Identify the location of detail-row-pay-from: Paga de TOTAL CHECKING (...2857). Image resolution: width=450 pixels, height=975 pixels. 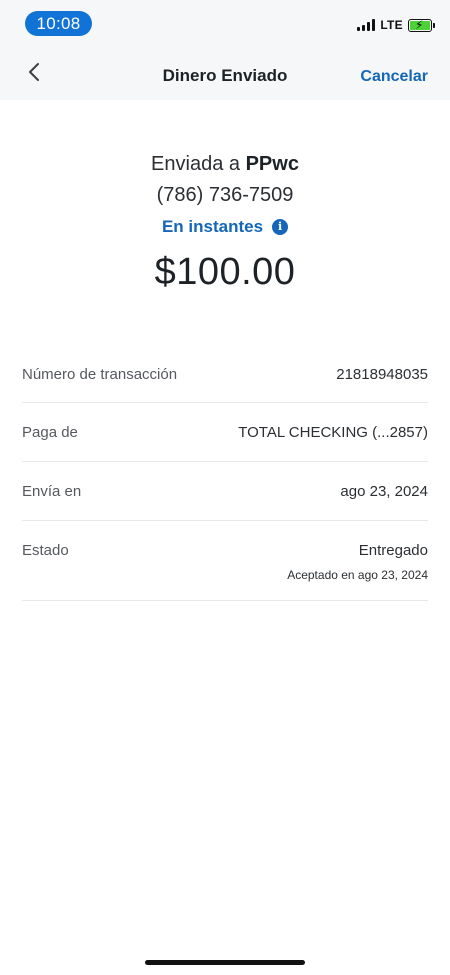
(225, 432).